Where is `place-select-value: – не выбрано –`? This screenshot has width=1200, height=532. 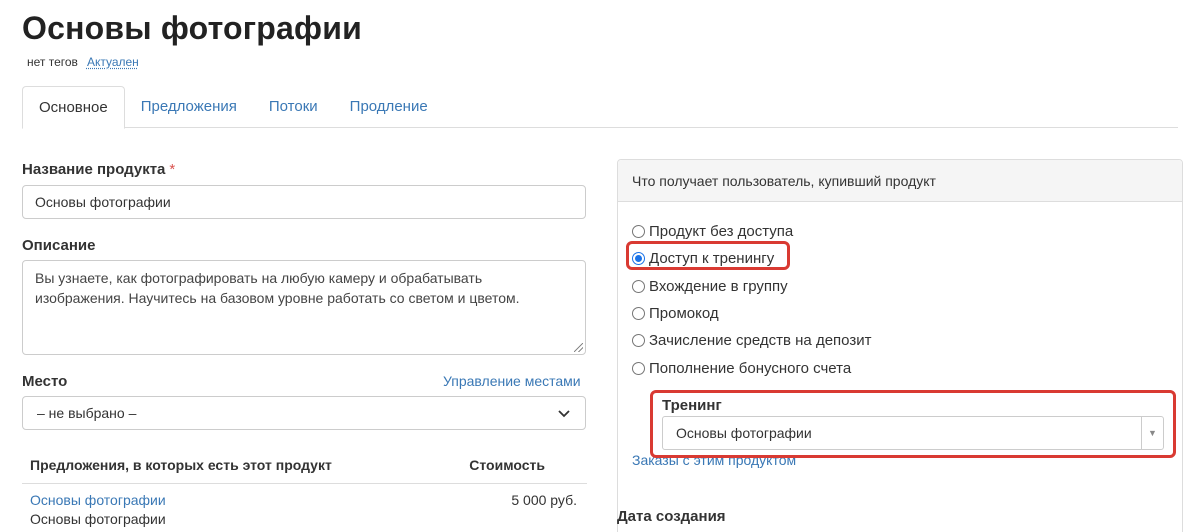 place-select-value: – не выбрано – is located at coordinates (87, 413).